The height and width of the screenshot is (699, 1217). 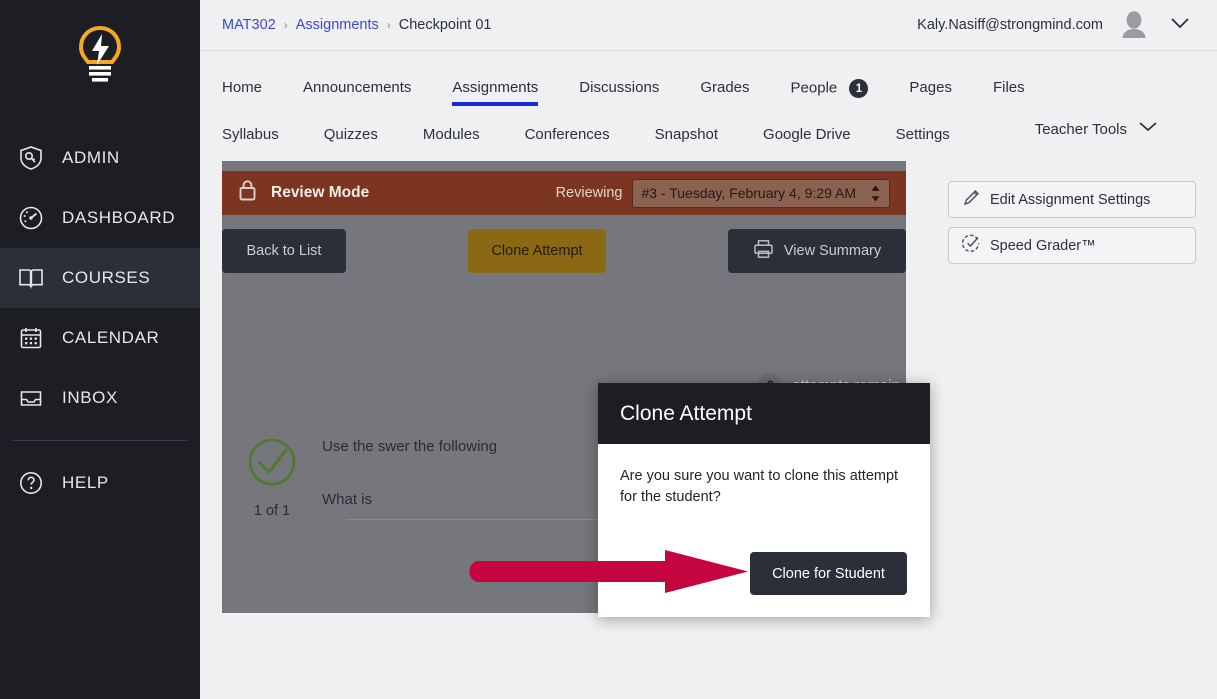 I want to click on speedometer-icon, so click(x=31, y=218).